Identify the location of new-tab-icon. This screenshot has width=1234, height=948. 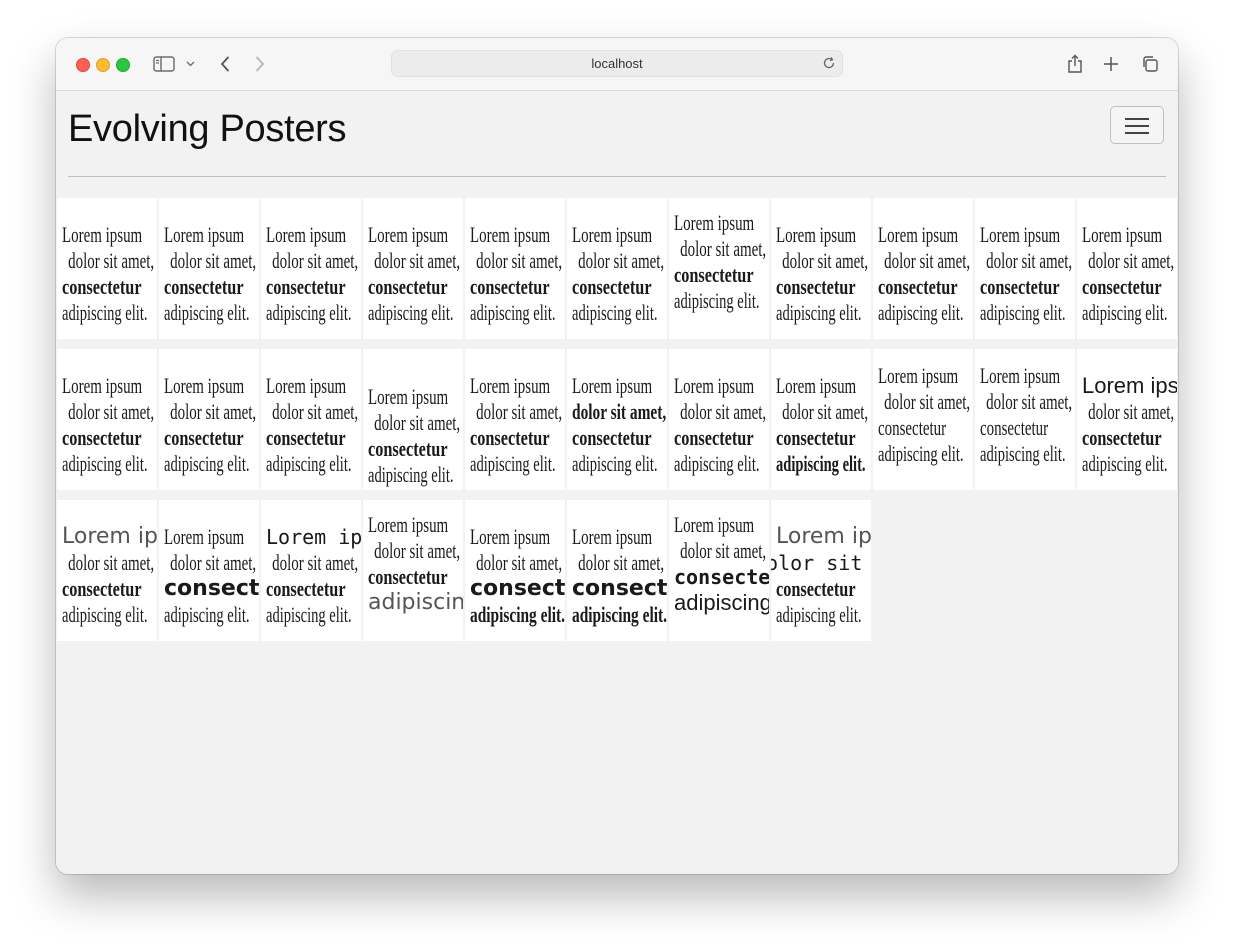
(1111, 64).